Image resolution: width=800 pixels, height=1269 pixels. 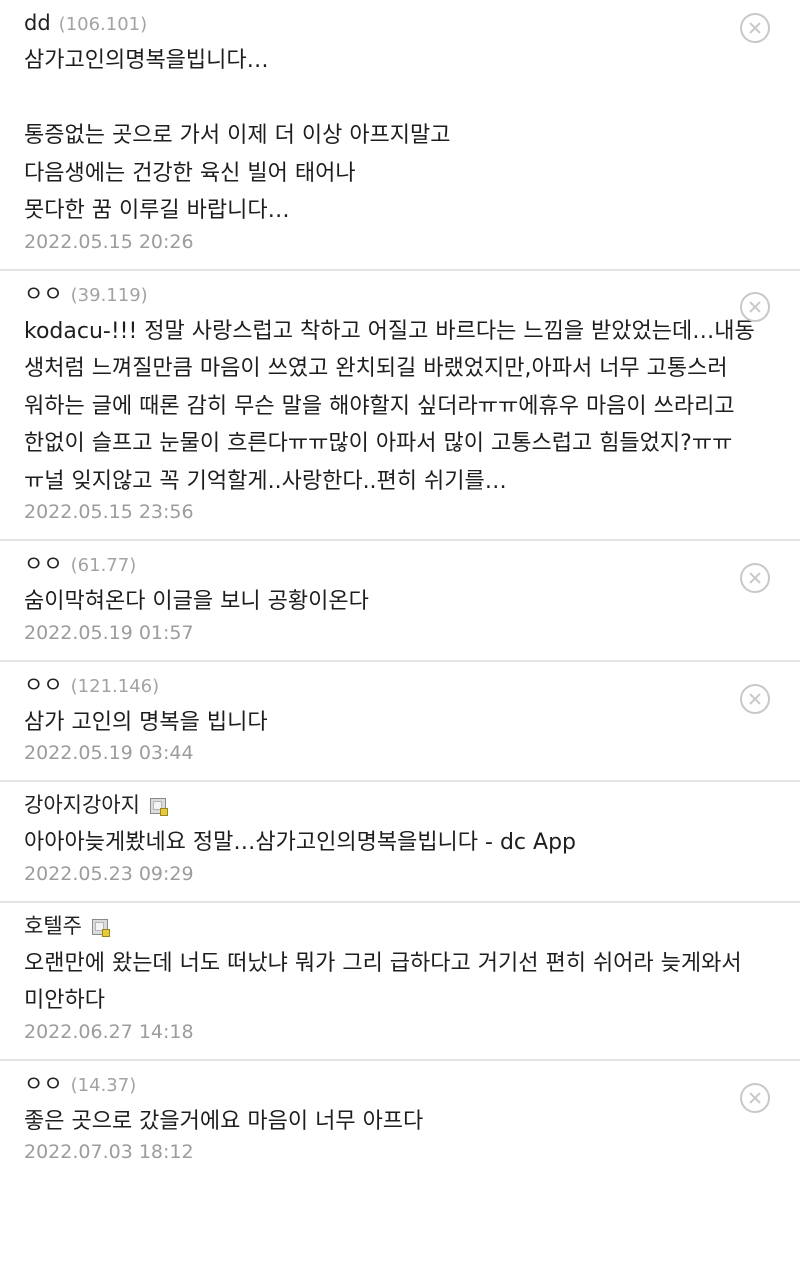 I want to click on comment-ip: (14.37), so click(x=103, y=1085).